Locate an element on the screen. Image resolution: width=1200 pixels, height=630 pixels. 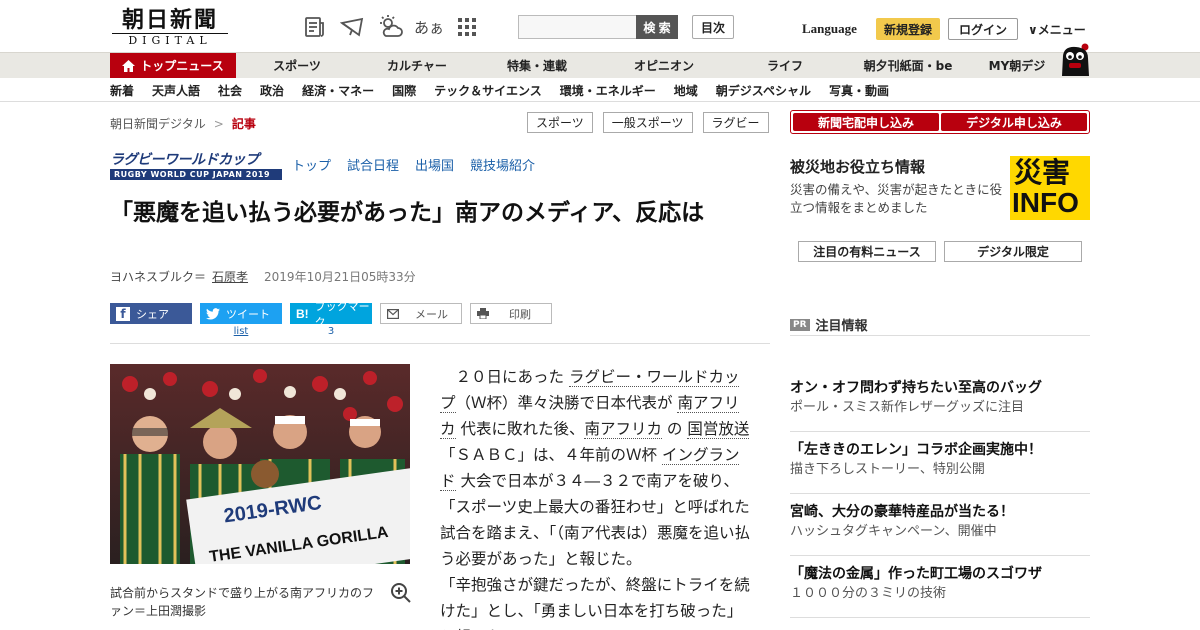
body-text: の is located at coordinates (674, 429).